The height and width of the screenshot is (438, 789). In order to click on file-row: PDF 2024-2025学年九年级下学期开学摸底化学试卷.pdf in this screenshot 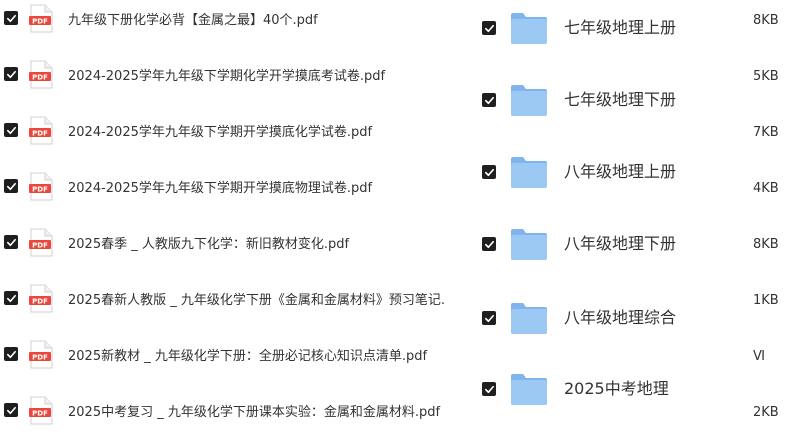, I will do `click(240, 132)`.